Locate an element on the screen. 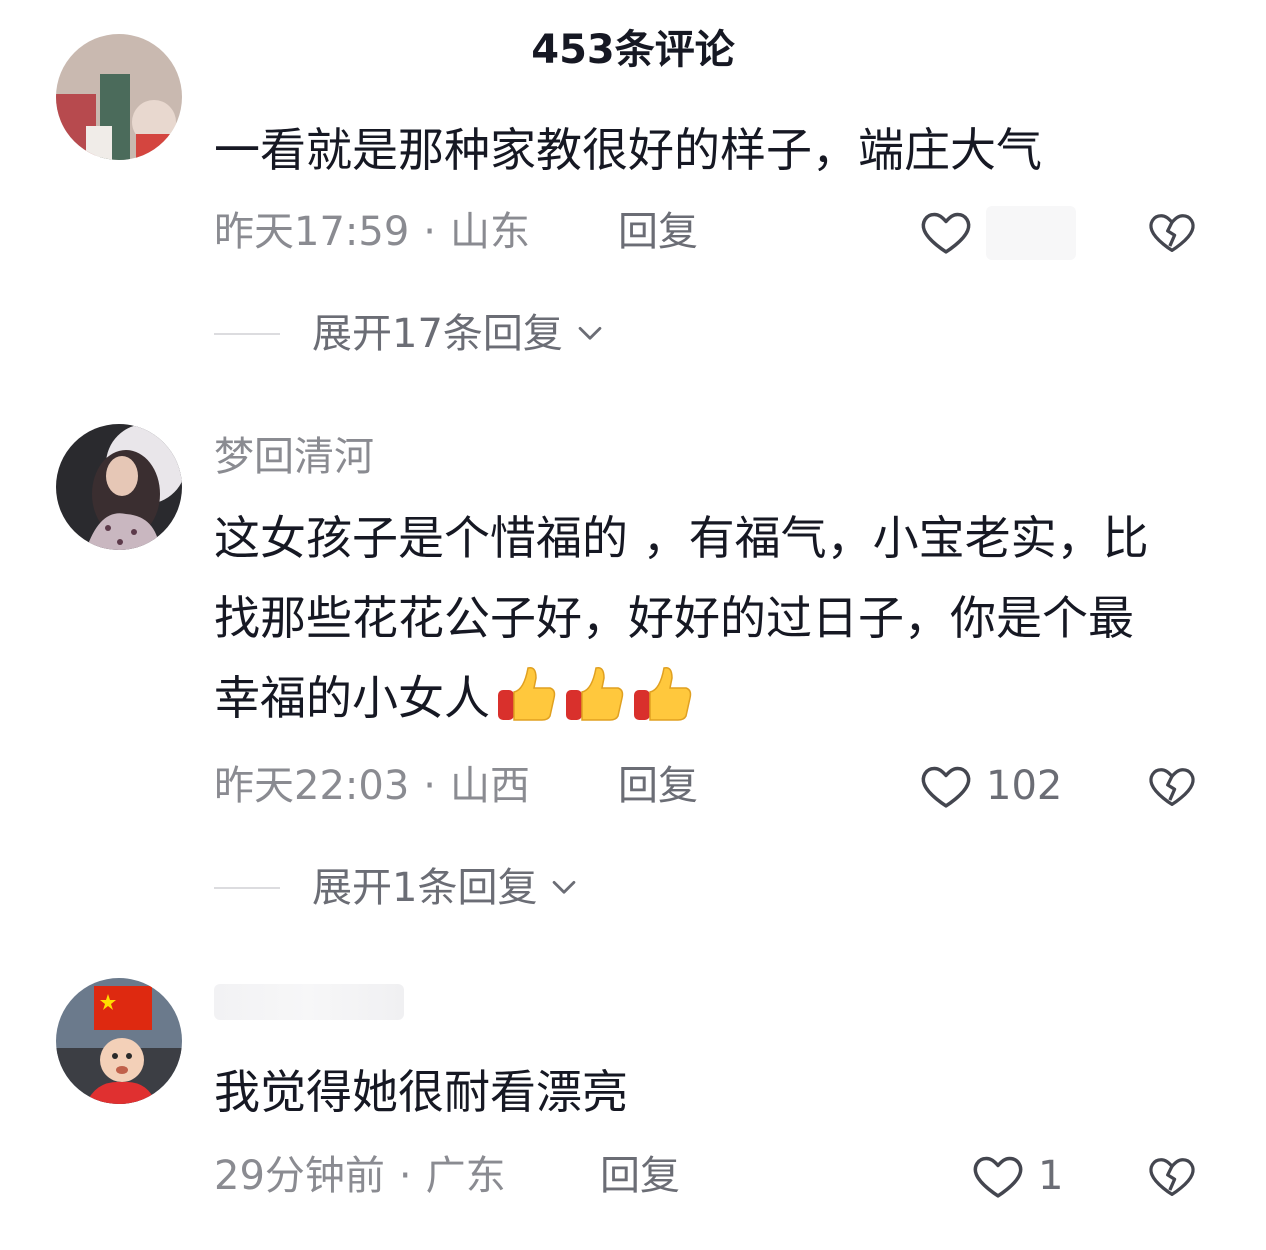 This screenshot has height=1250, width=1266. comment-time: 昨天22:03 is located at coordinates (312, 786).